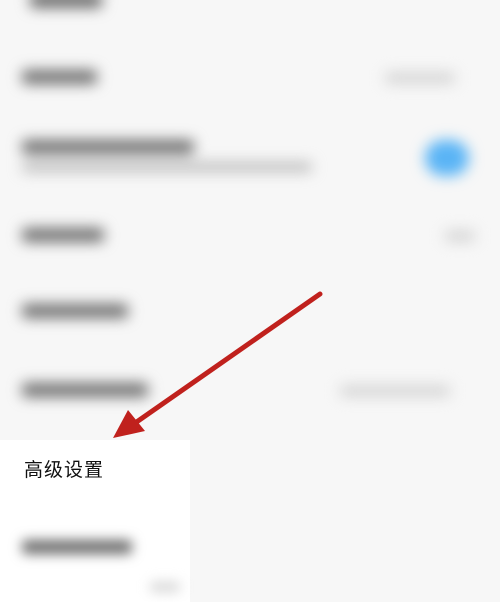 Image resolution: width=500 pixels, height=602 pixels. What do you see at coordinates (129, 424) in the screenshot?
I see `arrow-head` at bounding box center [129, 424].